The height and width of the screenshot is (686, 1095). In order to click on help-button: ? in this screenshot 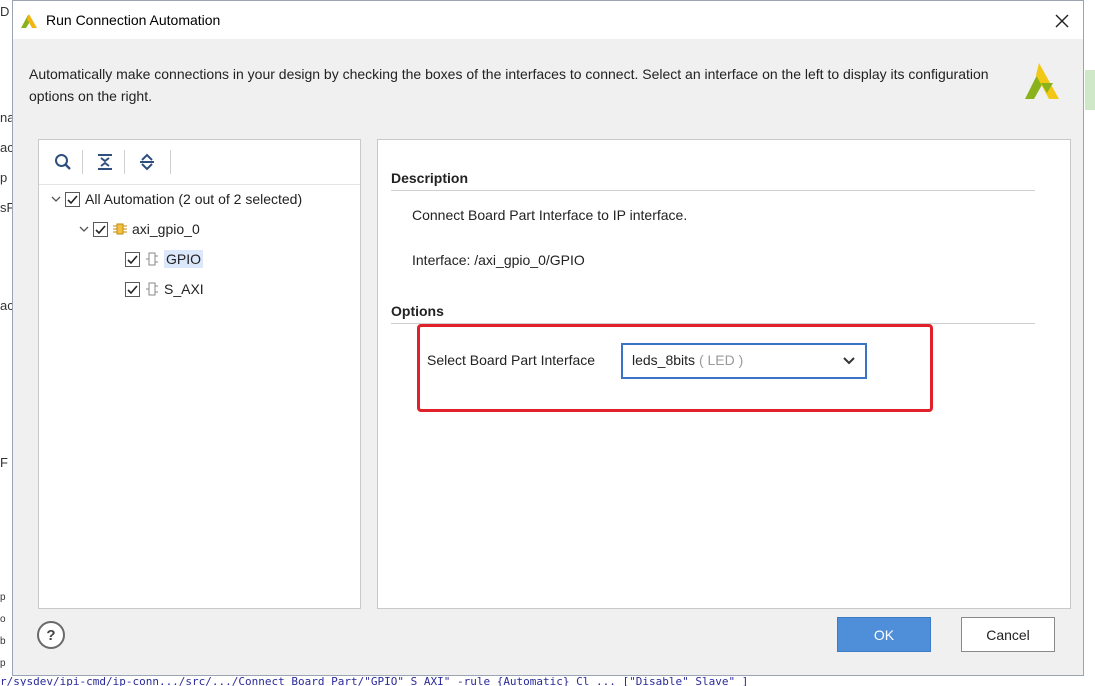, I will do `click(51, 635)`.